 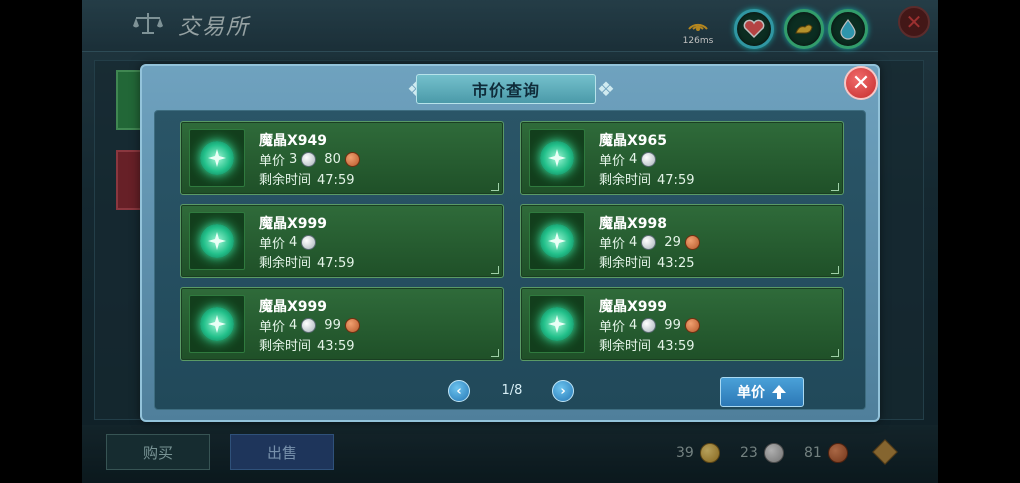 I want to click on listing-card: 魔晶X998 单价 4 29 剩余时间 43:25, so click(x=682, y=241).